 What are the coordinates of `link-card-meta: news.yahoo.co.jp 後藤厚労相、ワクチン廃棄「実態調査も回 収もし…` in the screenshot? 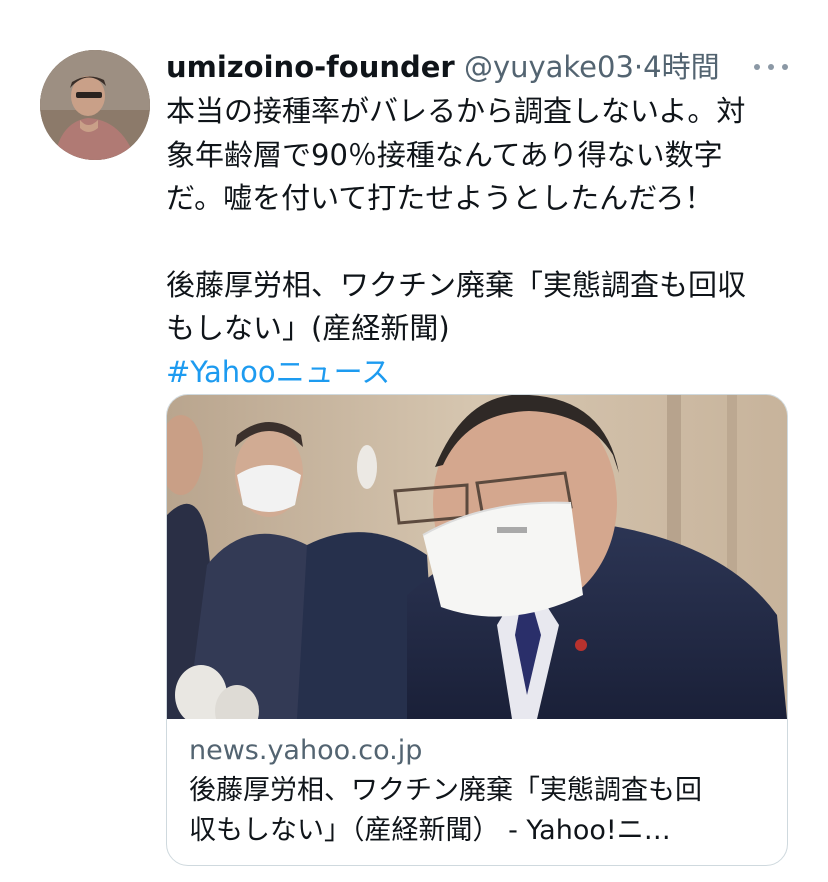 It's located at (479, 791).